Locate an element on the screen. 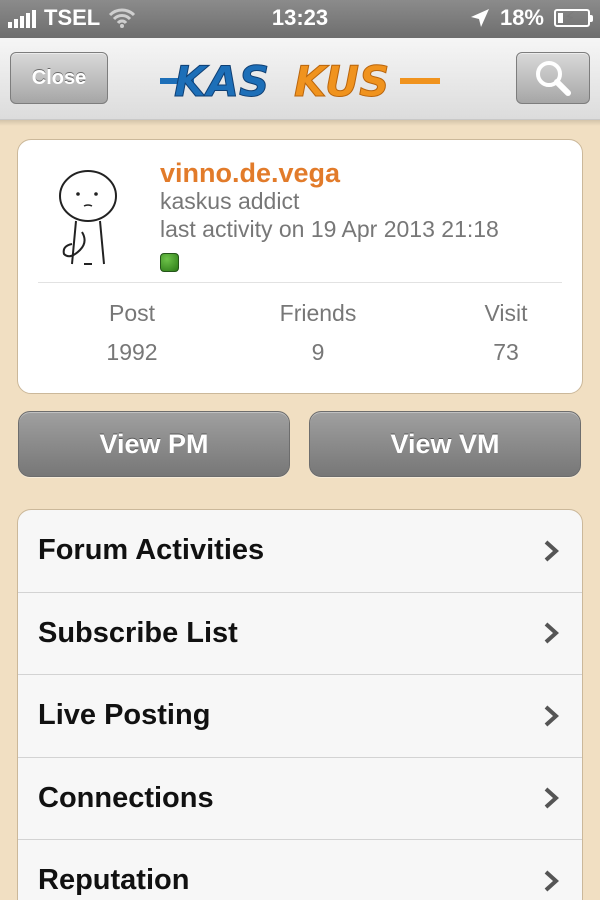  search-button is located at coordinates (553, 78).